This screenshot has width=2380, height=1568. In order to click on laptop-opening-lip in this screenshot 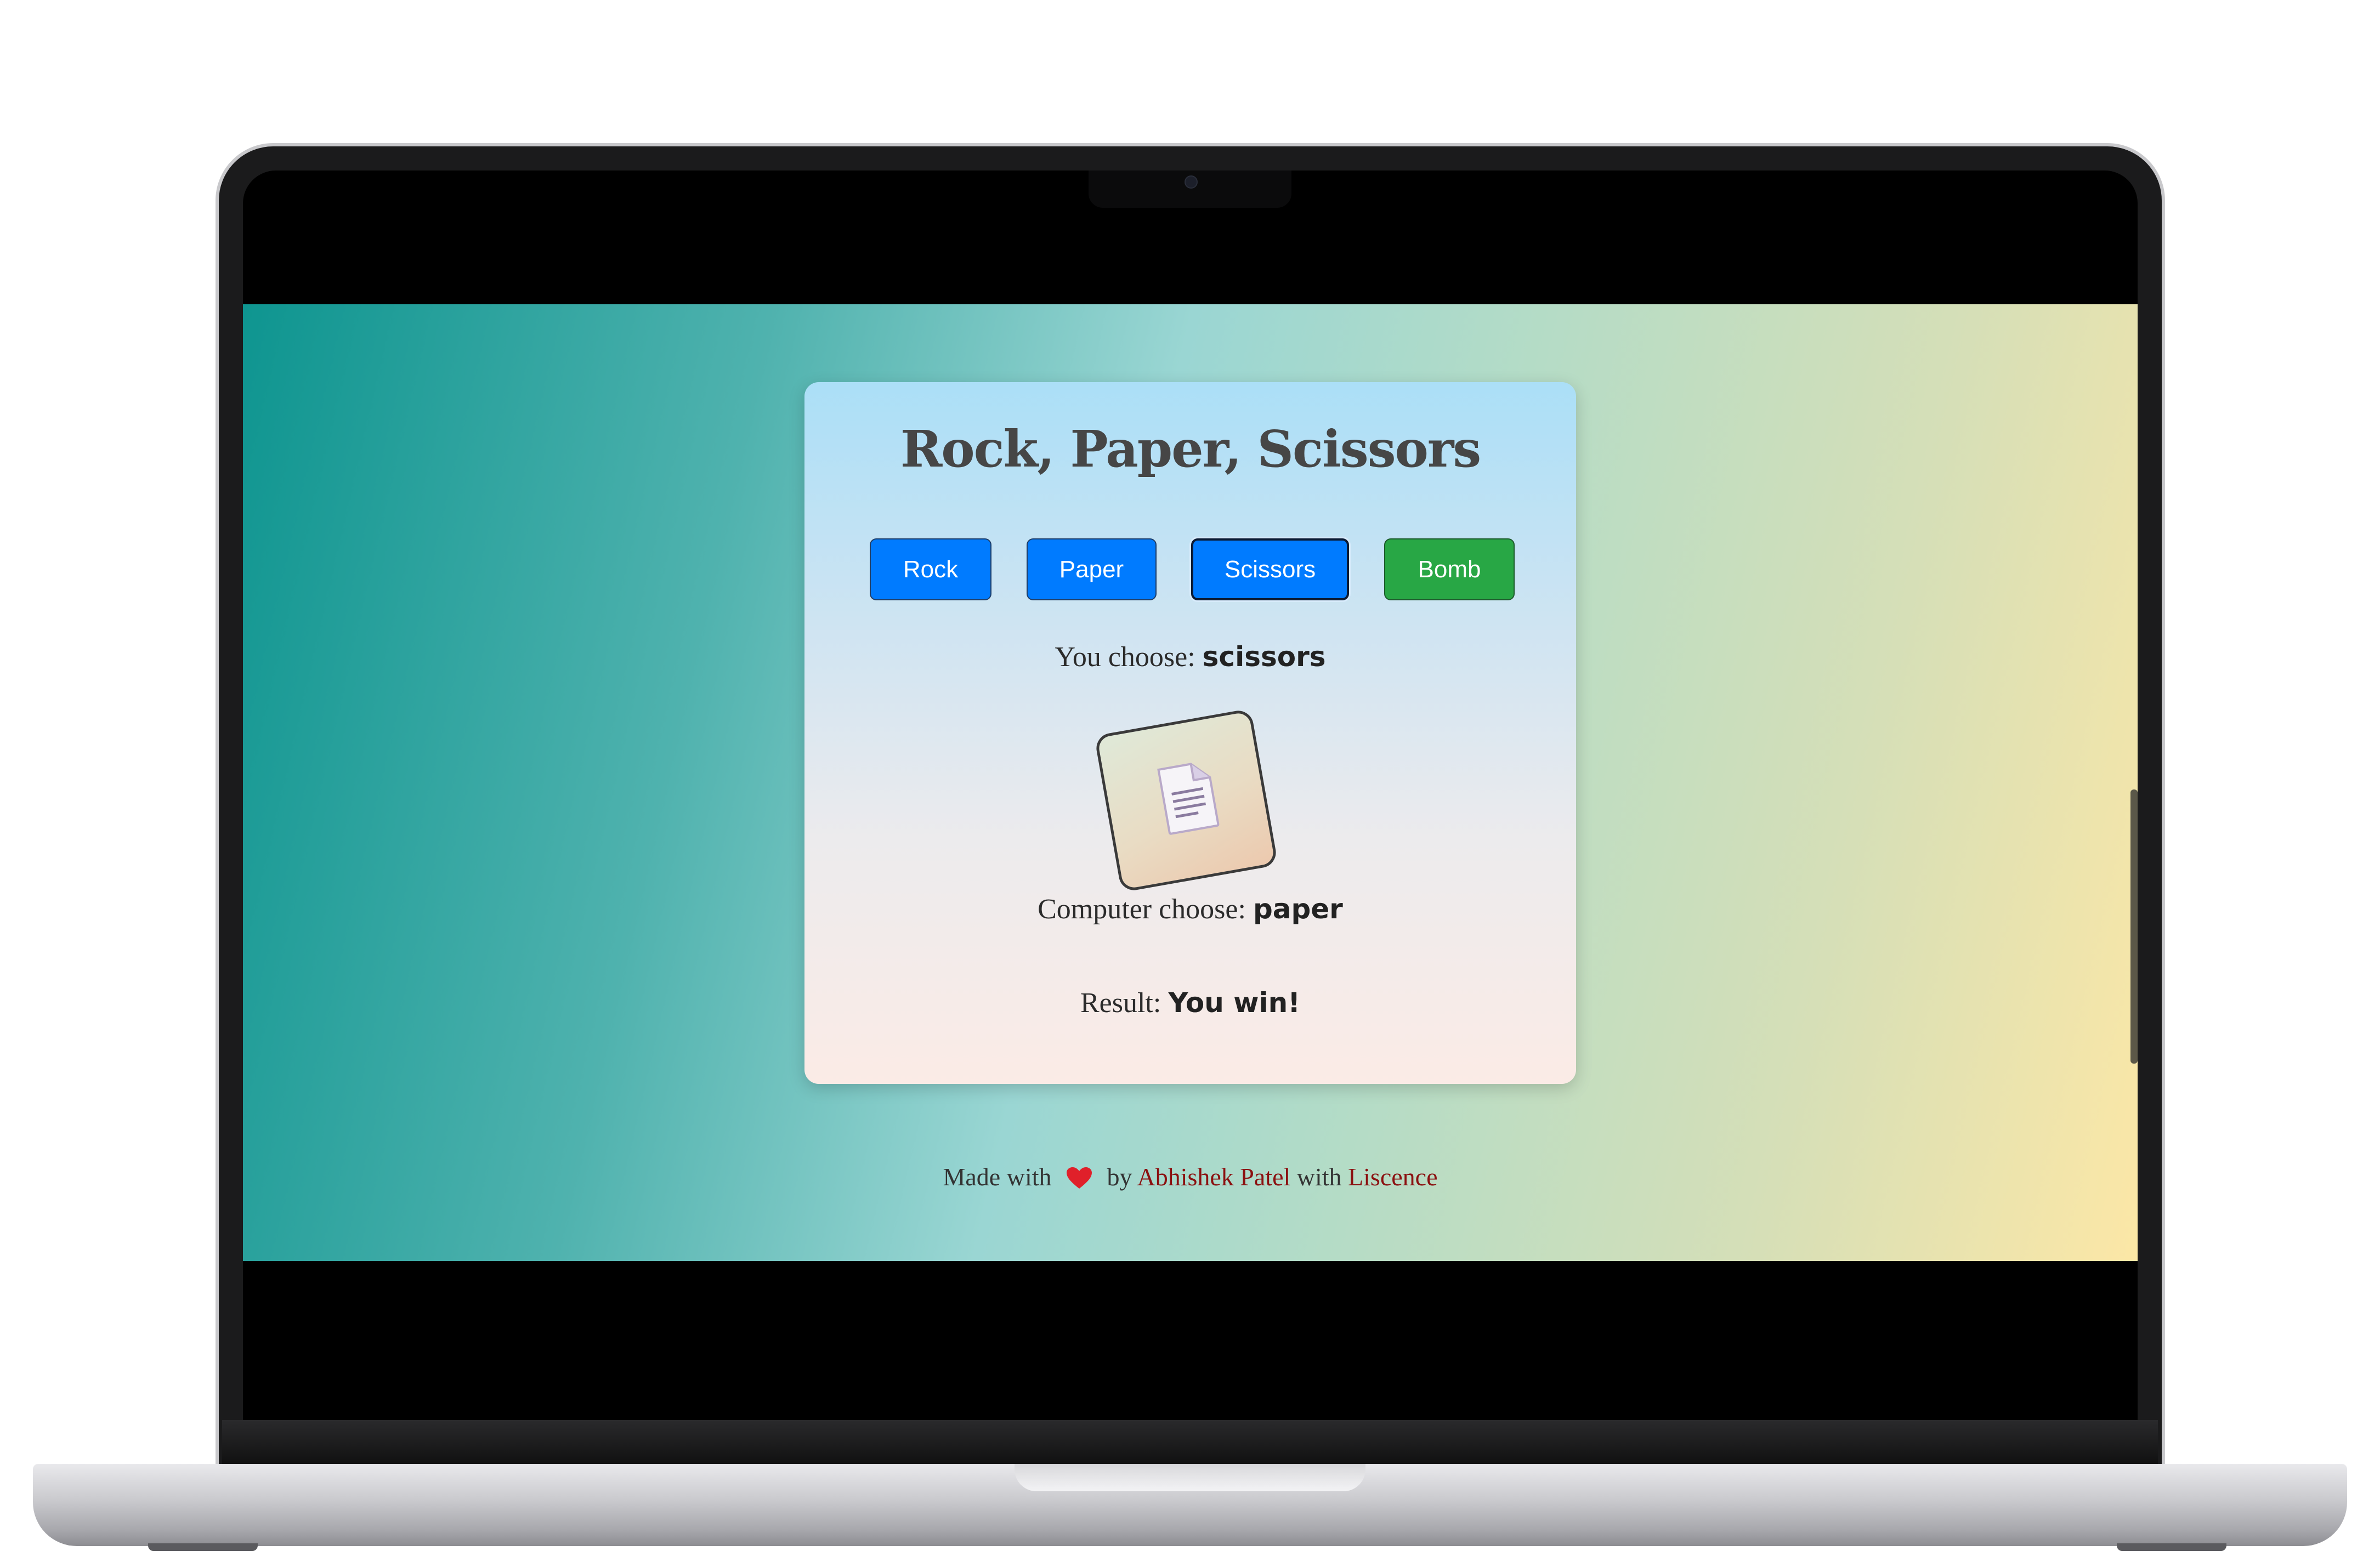, I will do `click(1190, 1477)`.